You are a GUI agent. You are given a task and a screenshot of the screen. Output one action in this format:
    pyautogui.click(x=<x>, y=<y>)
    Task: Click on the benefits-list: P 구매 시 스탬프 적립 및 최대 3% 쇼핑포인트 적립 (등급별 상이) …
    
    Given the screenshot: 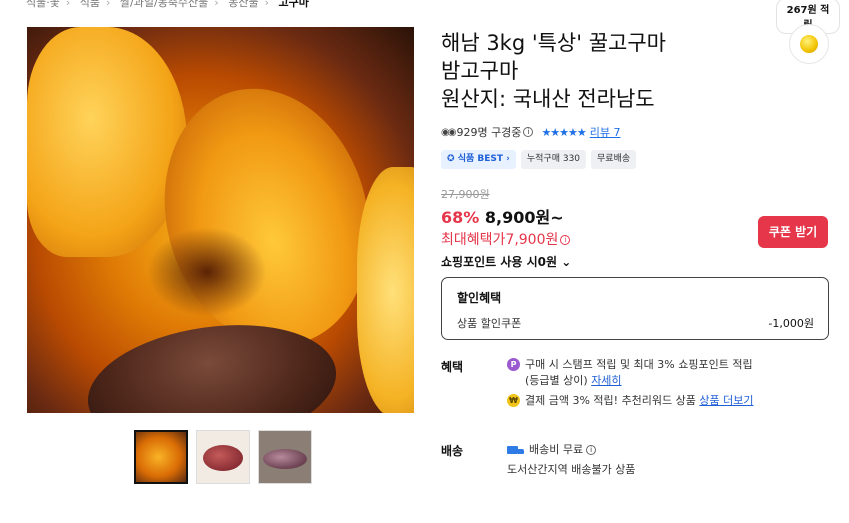 What is the action you would take?
    pyautogui.click(x=630, y=383)
    